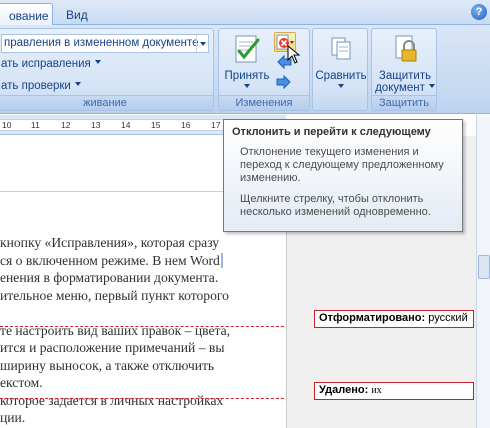 The width and height of the screenshot is (490, 428). Describe the element at coordinates (112, 400) in the screenshot. I see `document-line: которое задается в личных настройках` at that location.